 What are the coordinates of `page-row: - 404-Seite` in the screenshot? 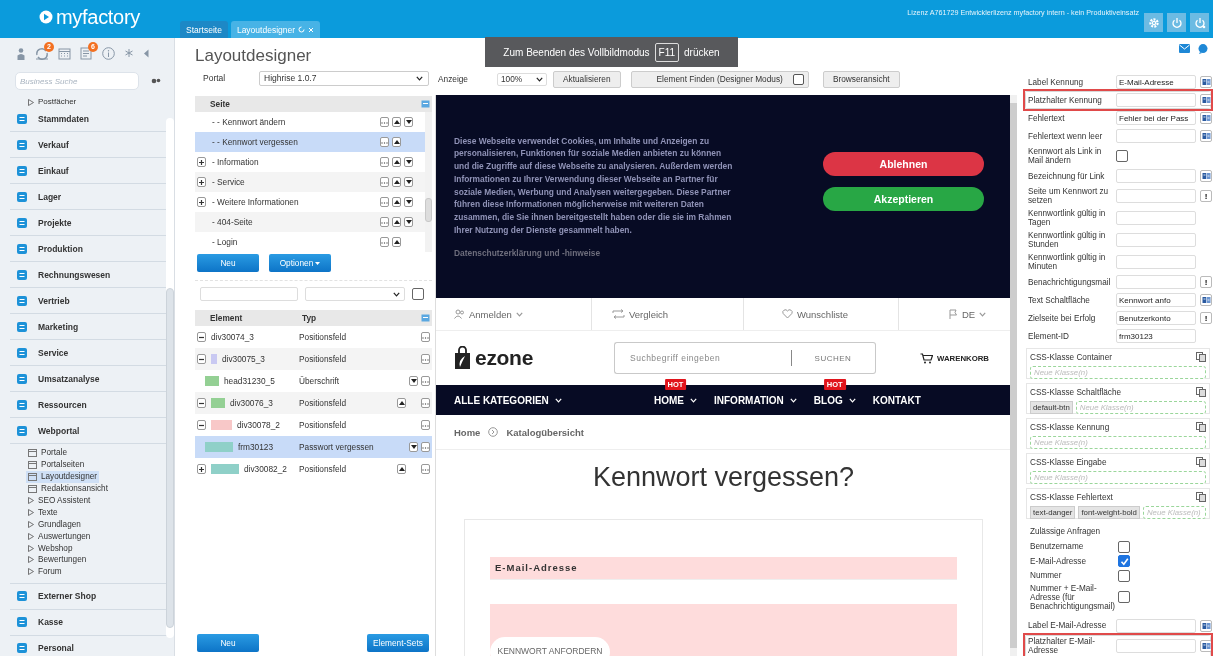 It's located at (310, 222).